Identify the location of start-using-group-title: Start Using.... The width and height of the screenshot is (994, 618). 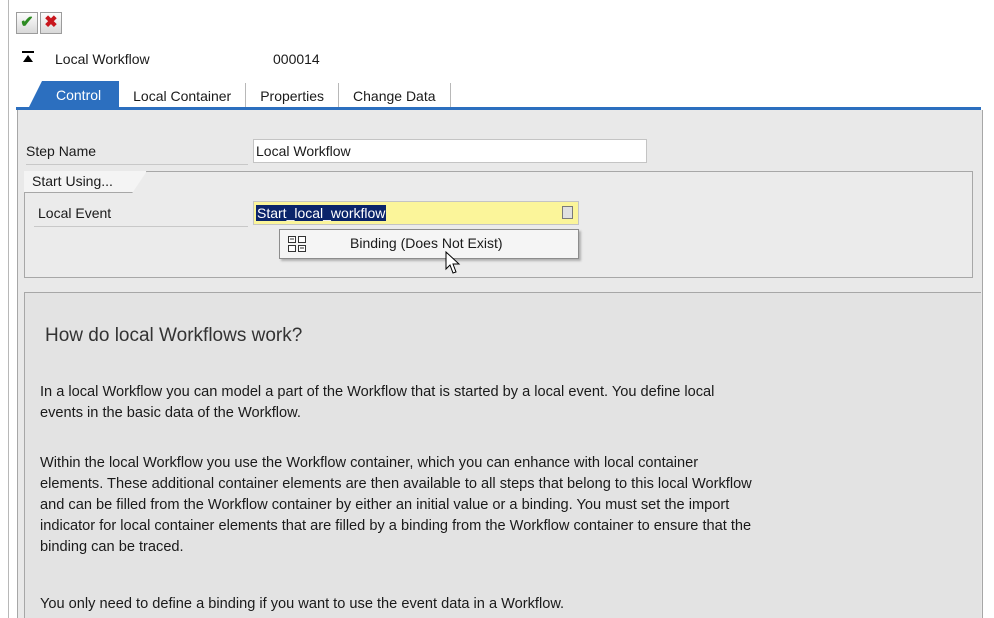
(85, 182).